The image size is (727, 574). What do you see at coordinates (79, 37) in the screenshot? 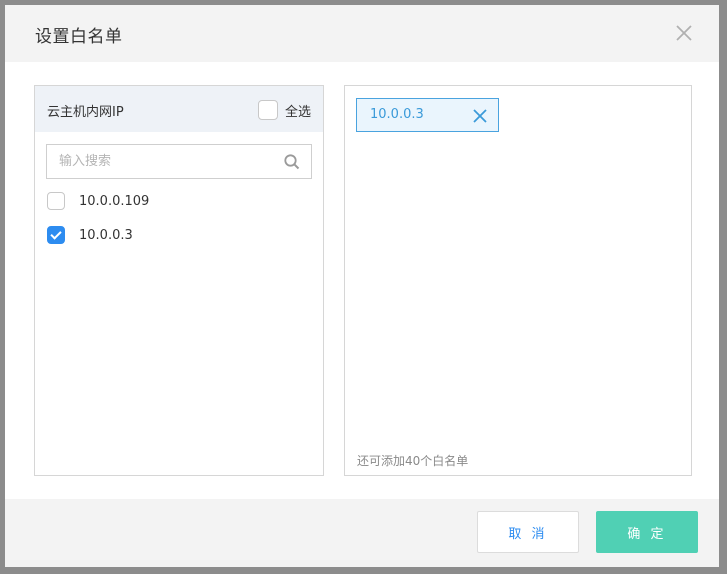
I see `dialog-title: 设置白名单` at bounding box center [79, 37].